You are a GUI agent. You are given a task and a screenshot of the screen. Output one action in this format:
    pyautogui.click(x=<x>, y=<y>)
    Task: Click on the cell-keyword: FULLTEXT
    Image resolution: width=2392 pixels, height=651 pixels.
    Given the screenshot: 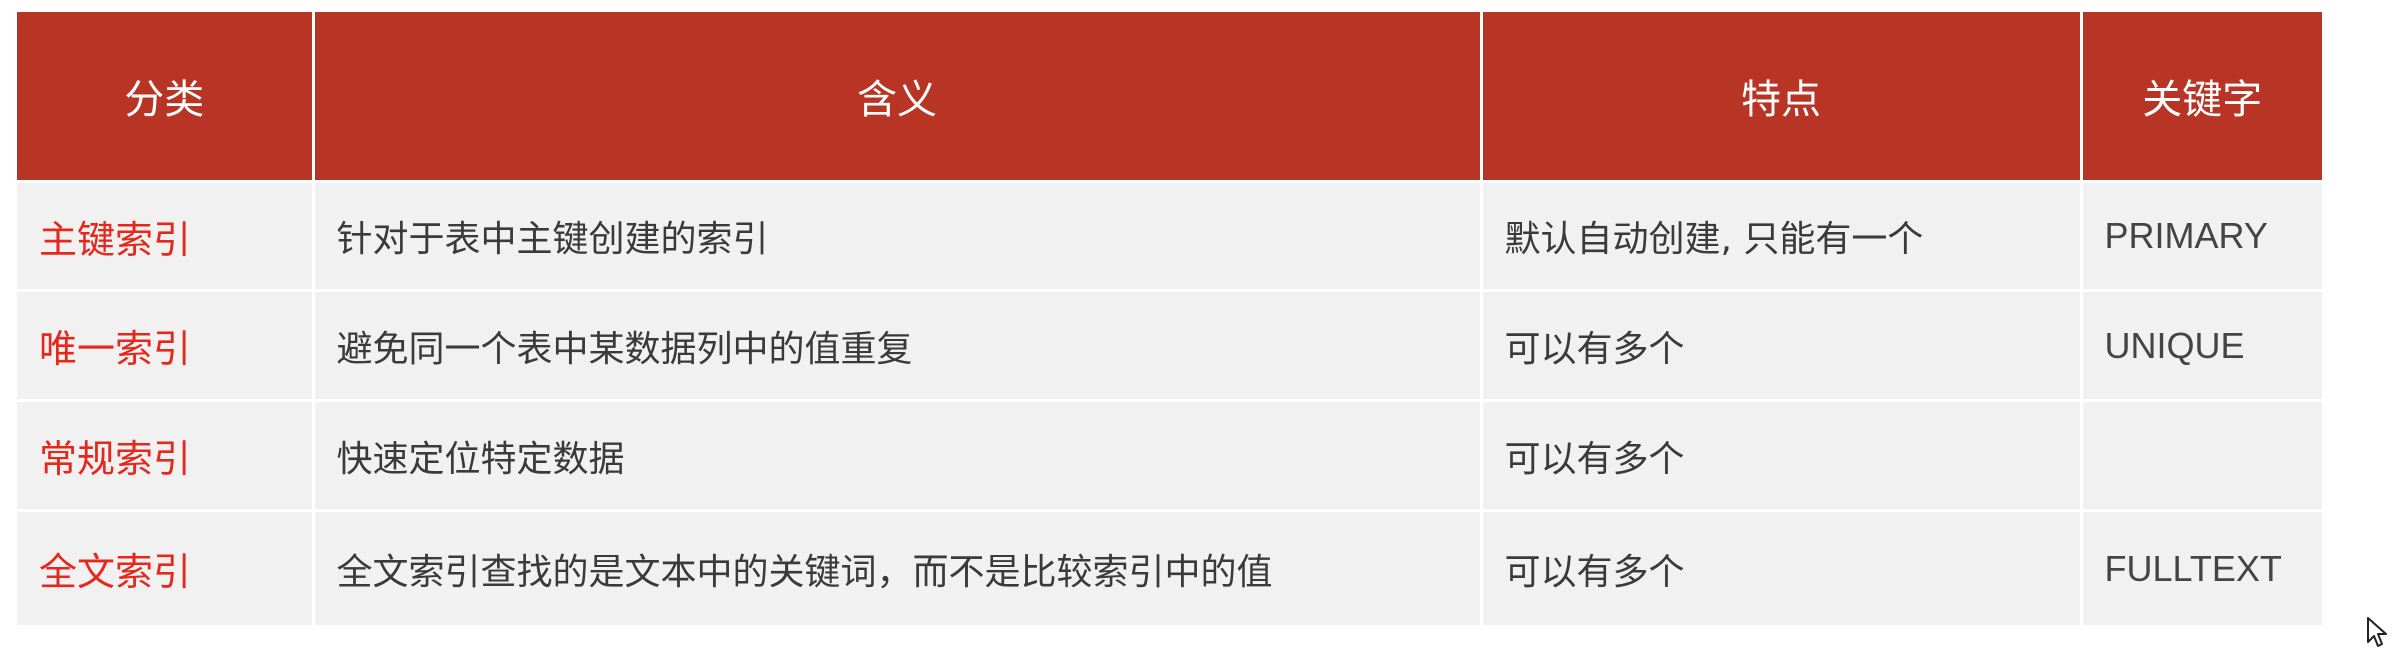 What is the action you would take?
    pyautogui.click(x=2201, y=567)
    